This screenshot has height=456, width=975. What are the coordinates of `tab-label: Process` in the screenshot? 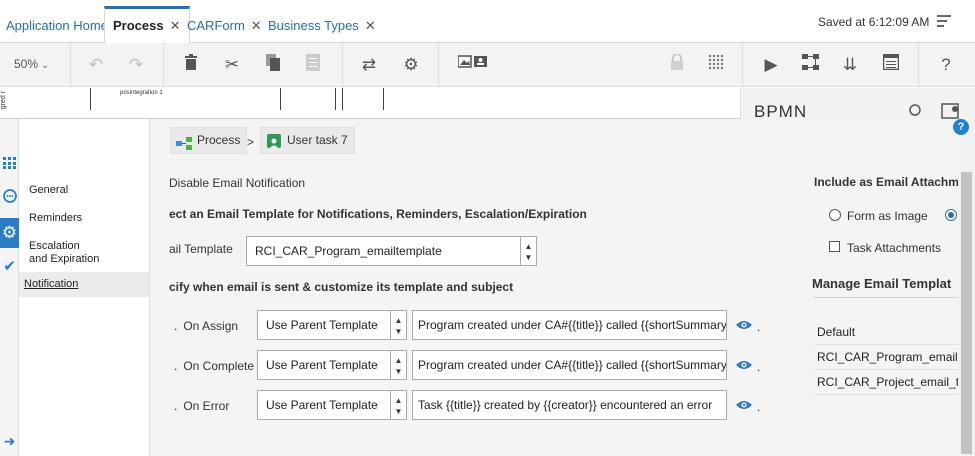 It's located at (138, 25).